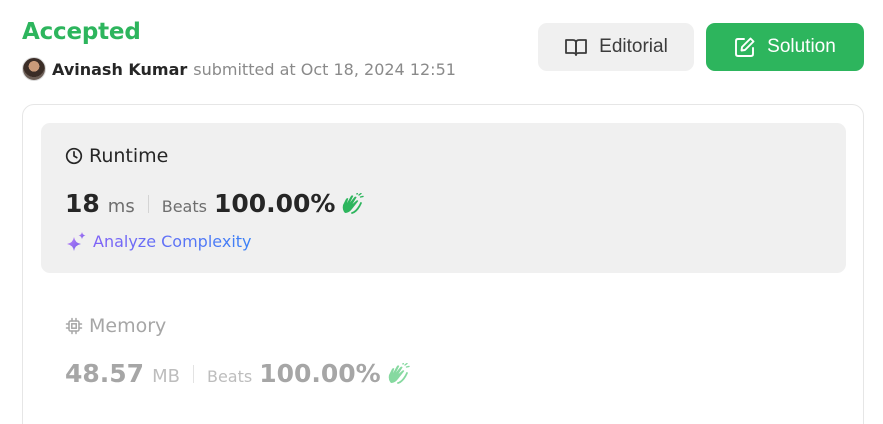  Describe the element at coordinates (74, 326) in the screenshot. I see `chip-icon` at that location.